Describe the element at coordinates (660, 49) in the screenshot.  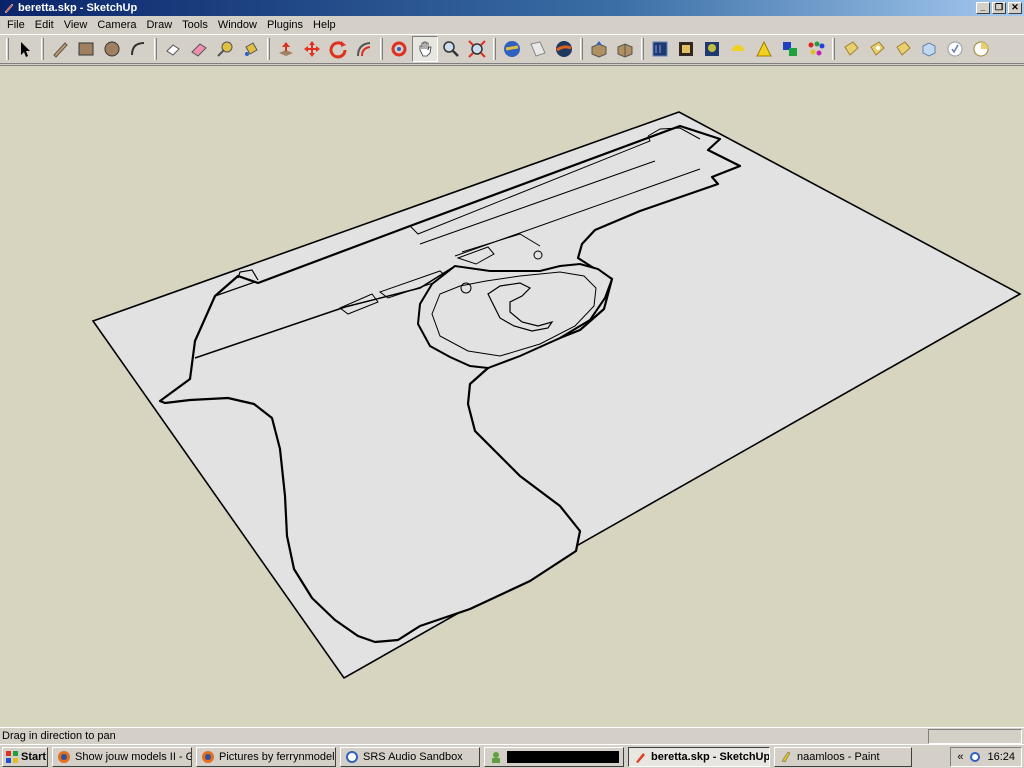
I see `section-plane-icon` at that location.